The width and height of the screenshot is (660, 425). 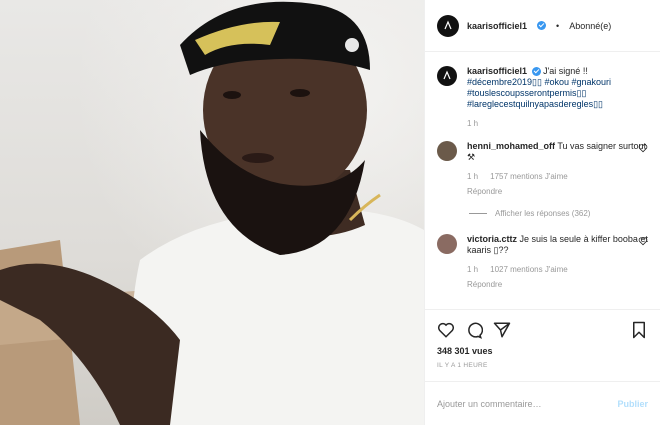 I want to click on comment-likes: 1757 mentions J'aime, so click(x=529, y=176).